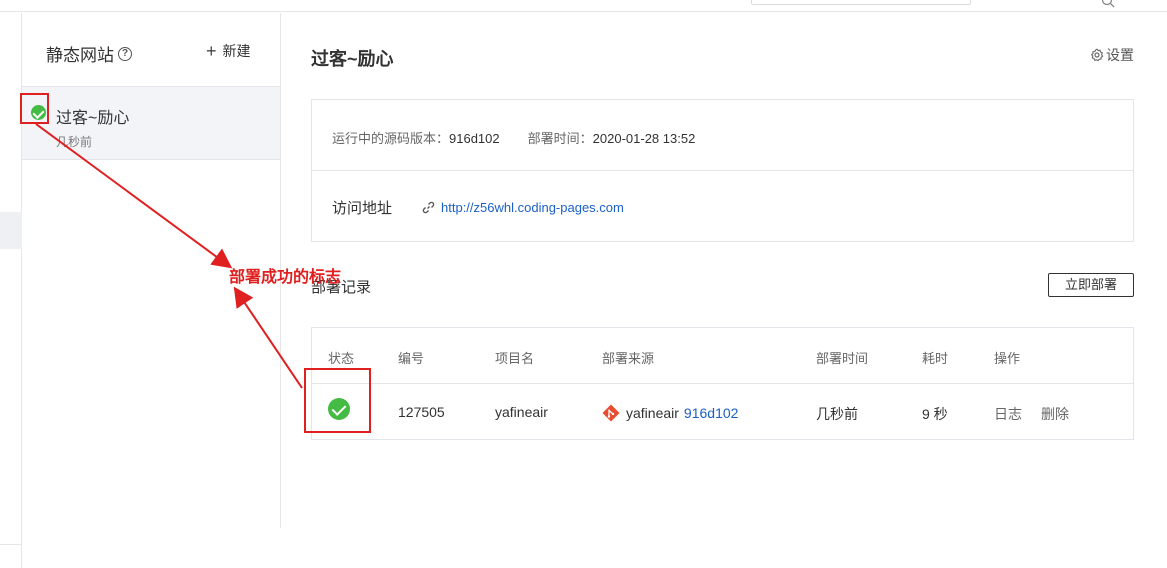  I want to click on source-info-row: 运行中的源码版本：916d102 部署时间：2020-01-28 13:52, so click(513, 137).